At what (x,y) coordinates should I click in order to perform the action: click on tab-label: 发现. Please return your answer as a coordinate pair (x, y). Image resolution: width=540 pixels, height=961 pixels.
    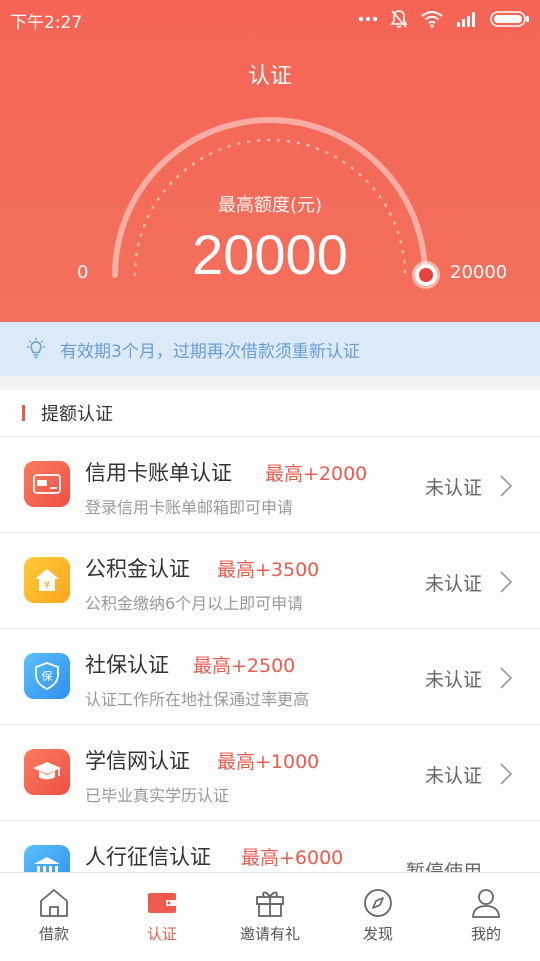
    Looking at the image, I should click on (377, 934).